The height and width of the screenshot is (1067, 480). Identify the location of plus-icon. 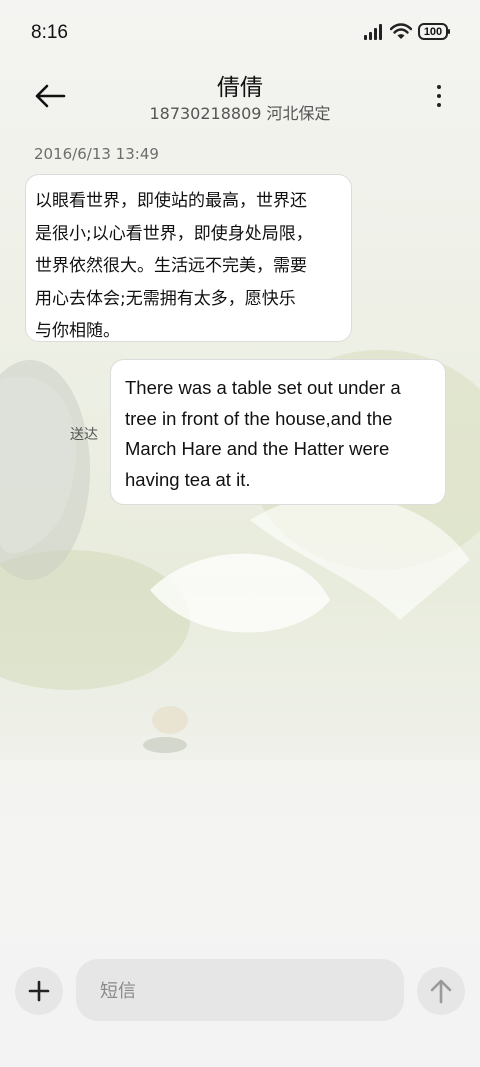
(39, 991).